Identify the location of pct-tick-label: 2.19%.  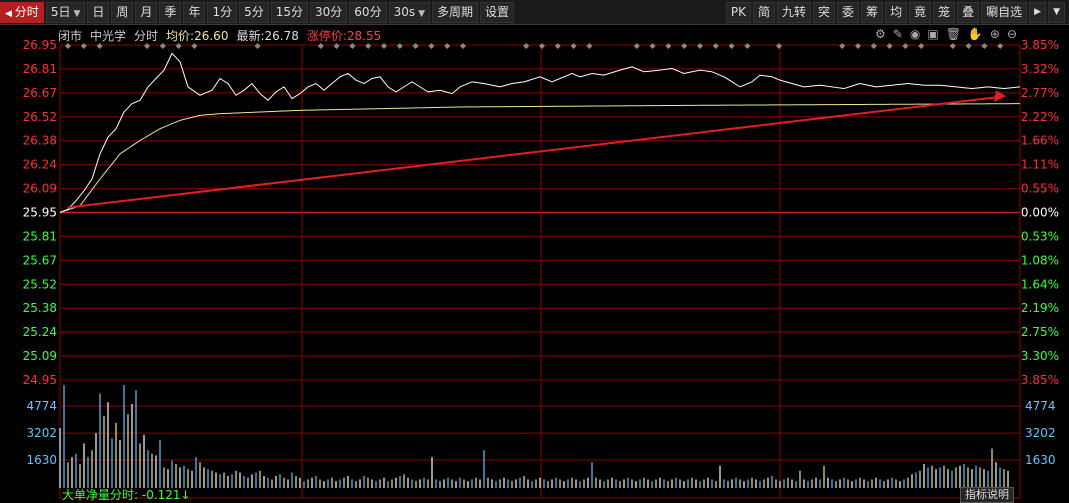
(1040, 308).